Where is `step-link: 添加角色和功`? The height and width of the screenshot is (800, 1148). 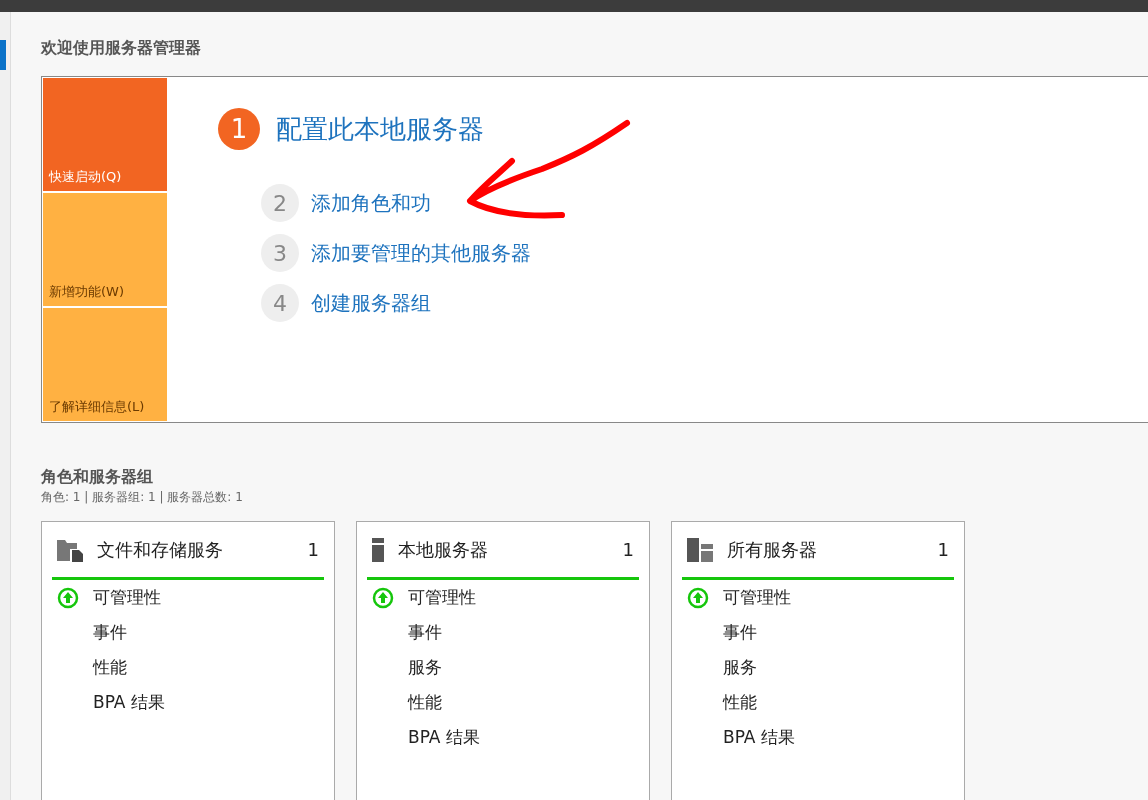
step-link: 添加角色和功 is located at coordinates (371, 203).